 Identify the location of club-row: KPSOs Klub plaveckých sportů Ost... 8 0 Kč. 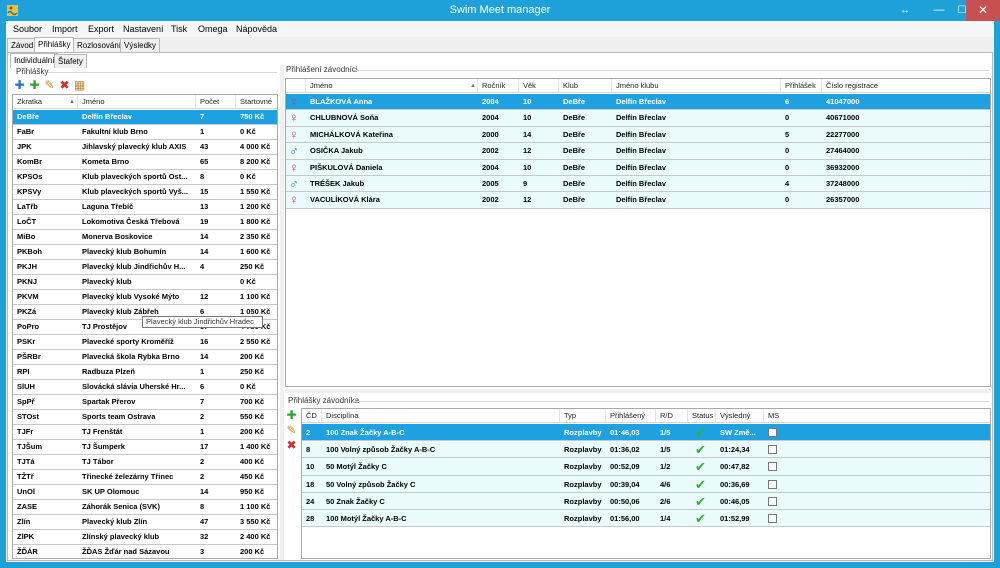
(145, 177).